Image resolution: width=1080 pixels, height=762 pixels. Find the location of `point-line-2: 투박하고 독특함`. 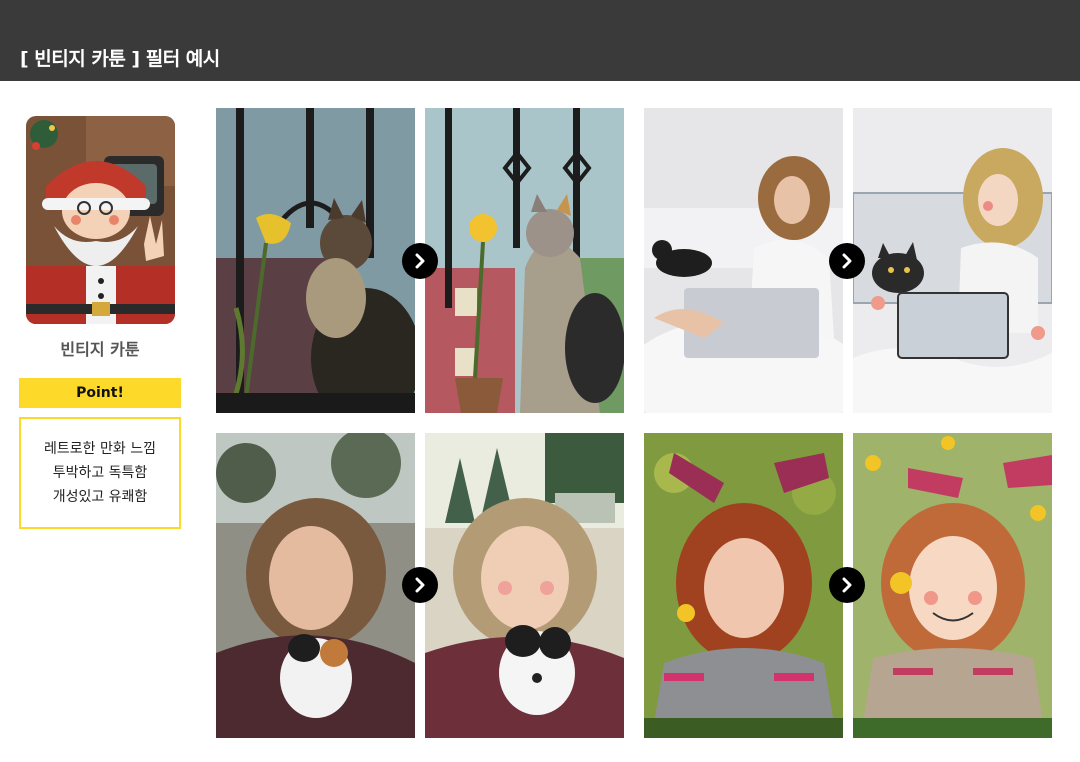

point-line-2: 투박하고 독특함 is located at coordinates (100, 472).